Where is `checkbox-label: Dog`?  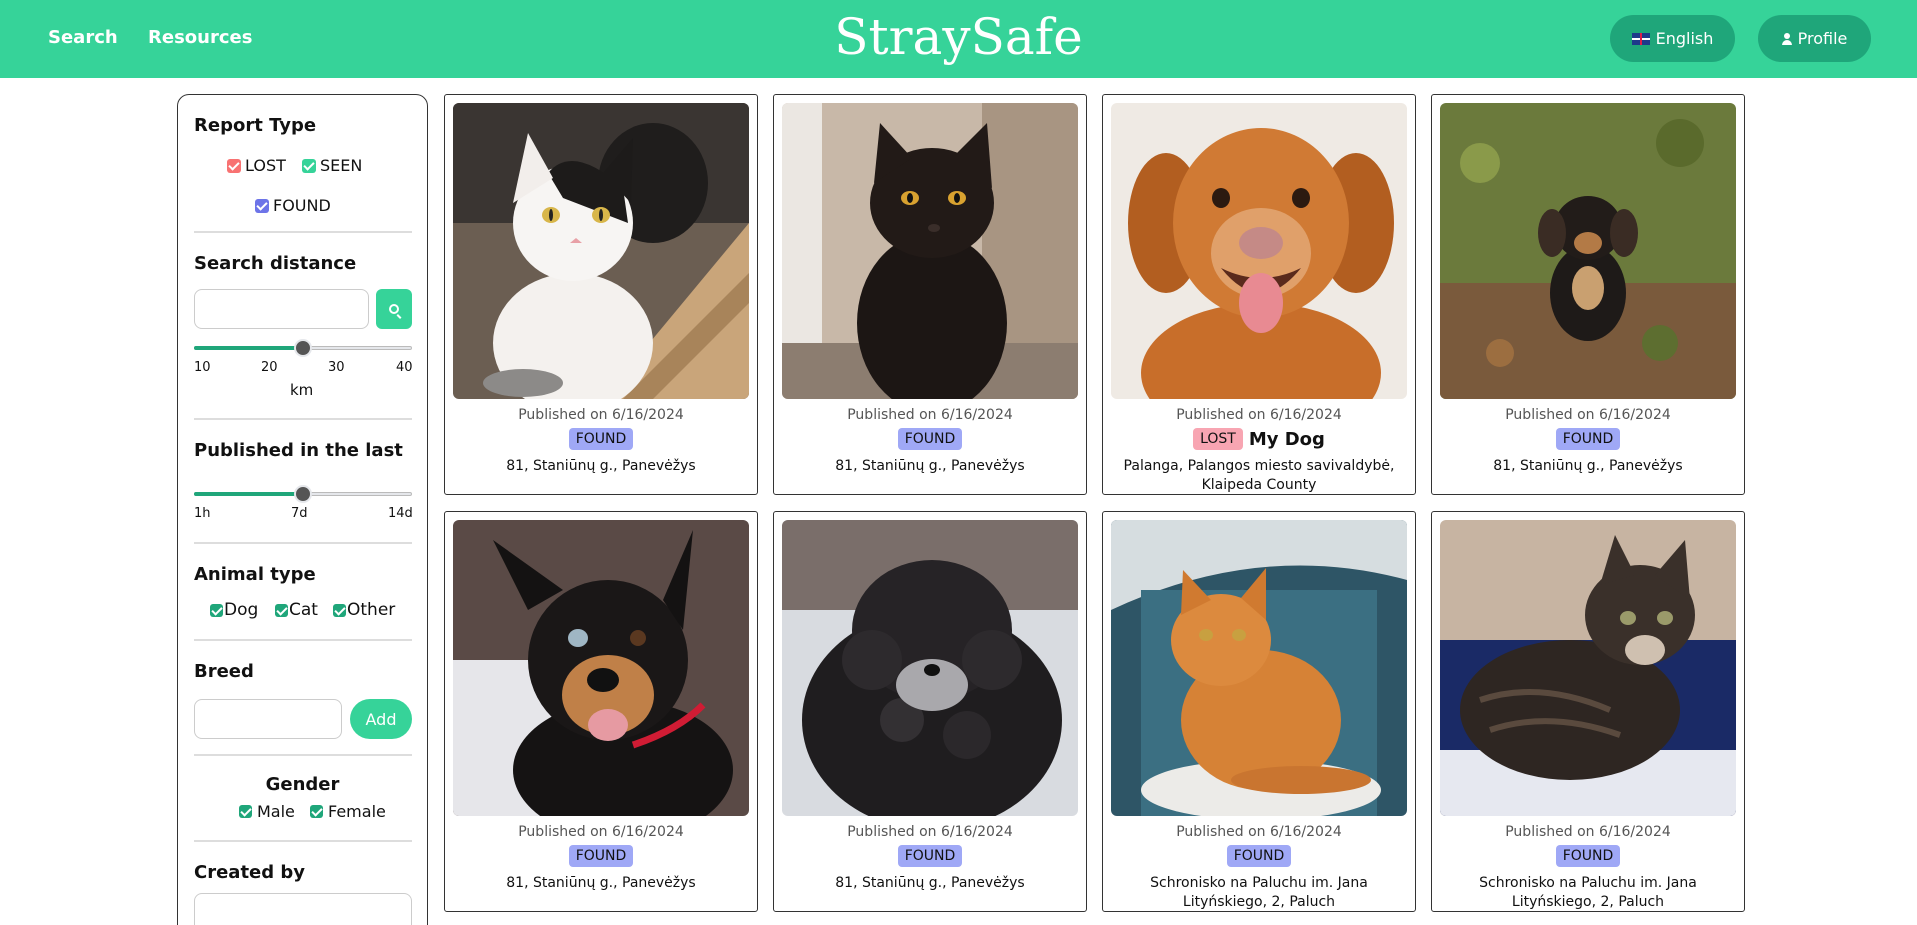 checkbox-label: Dog is located at coordinates (241, 610).